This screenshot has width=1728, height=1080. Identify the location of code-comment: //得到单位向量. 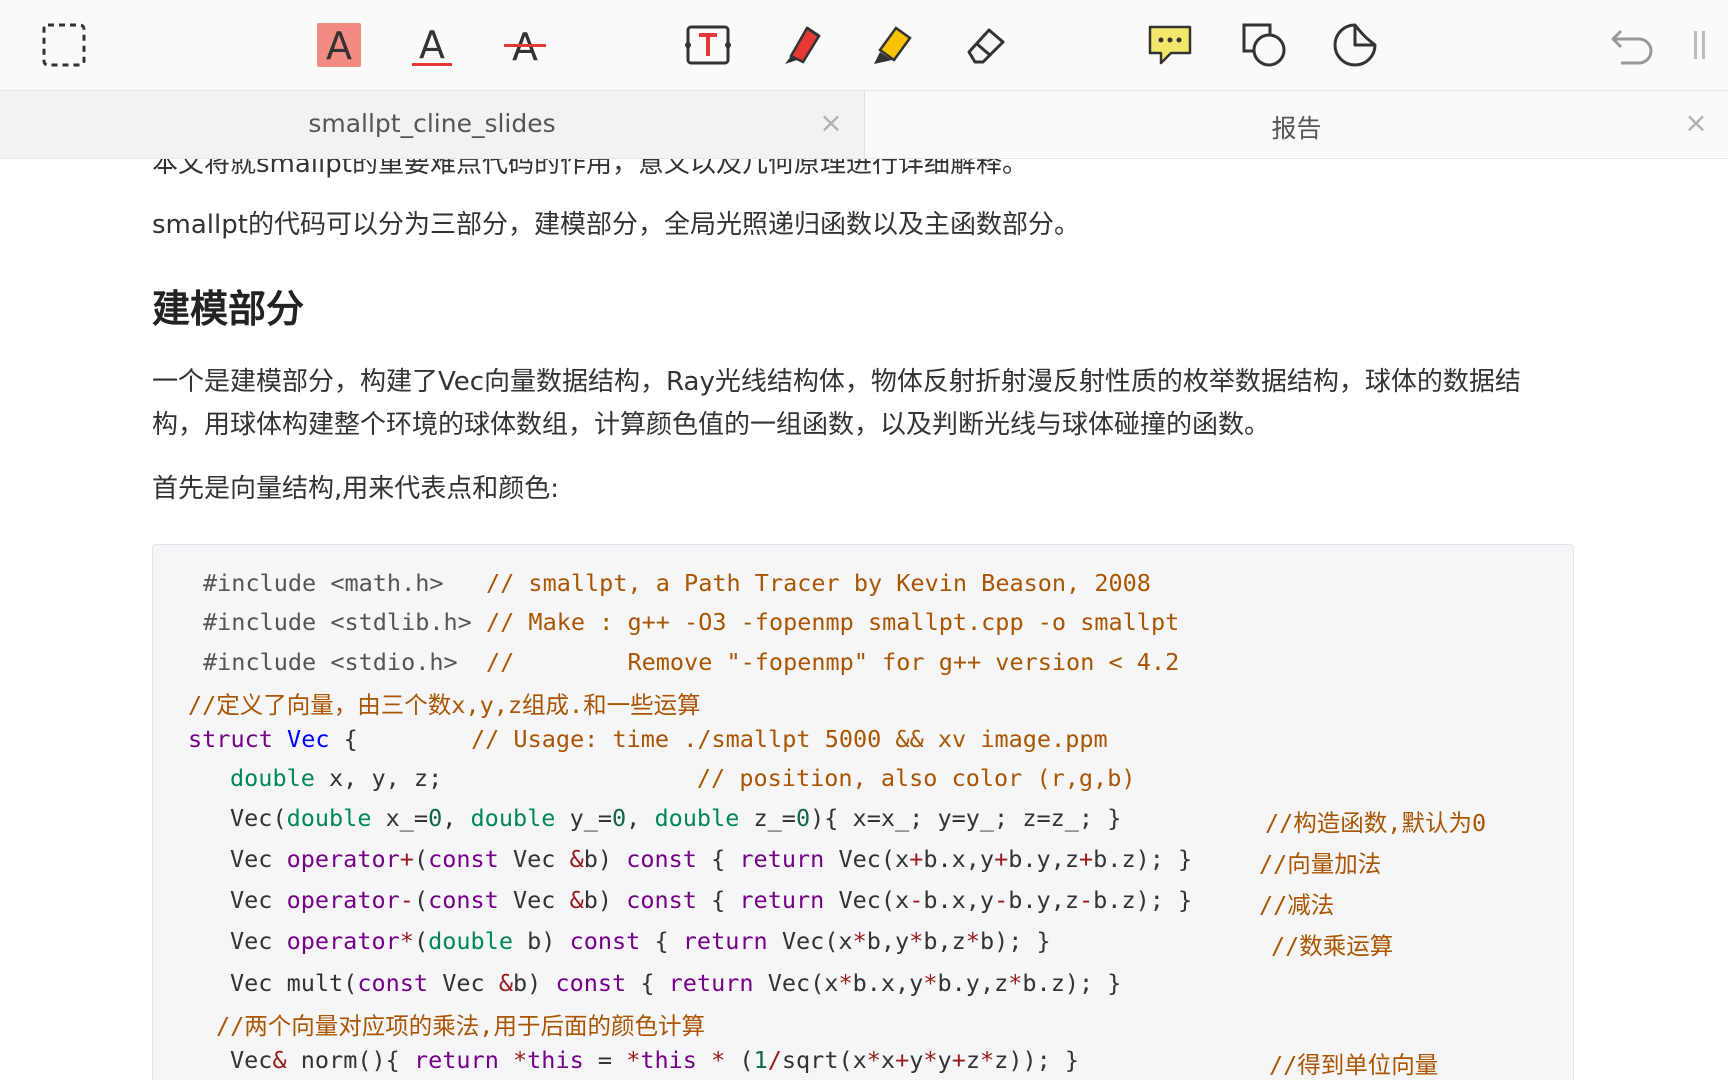
(1354, 1065).